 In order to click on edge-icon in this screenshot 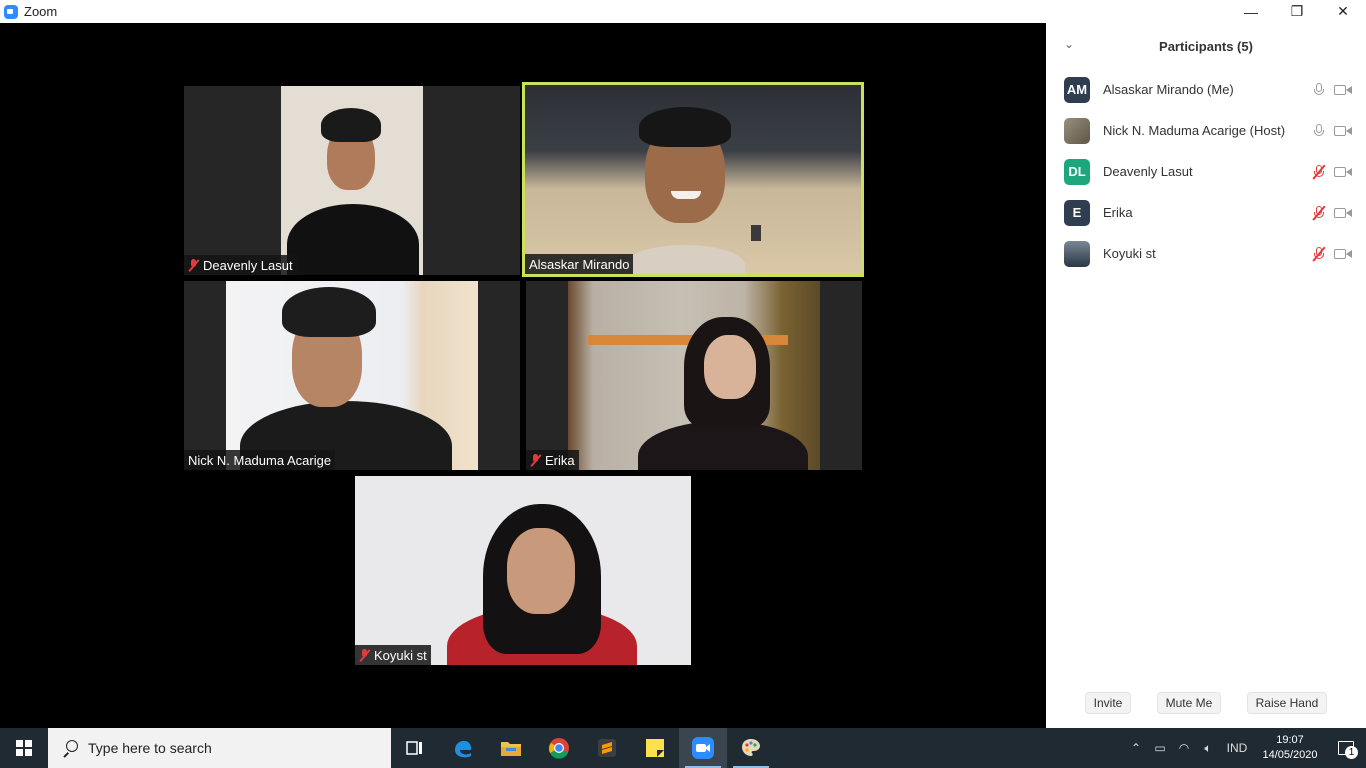, I will do `click(463, 749)`.